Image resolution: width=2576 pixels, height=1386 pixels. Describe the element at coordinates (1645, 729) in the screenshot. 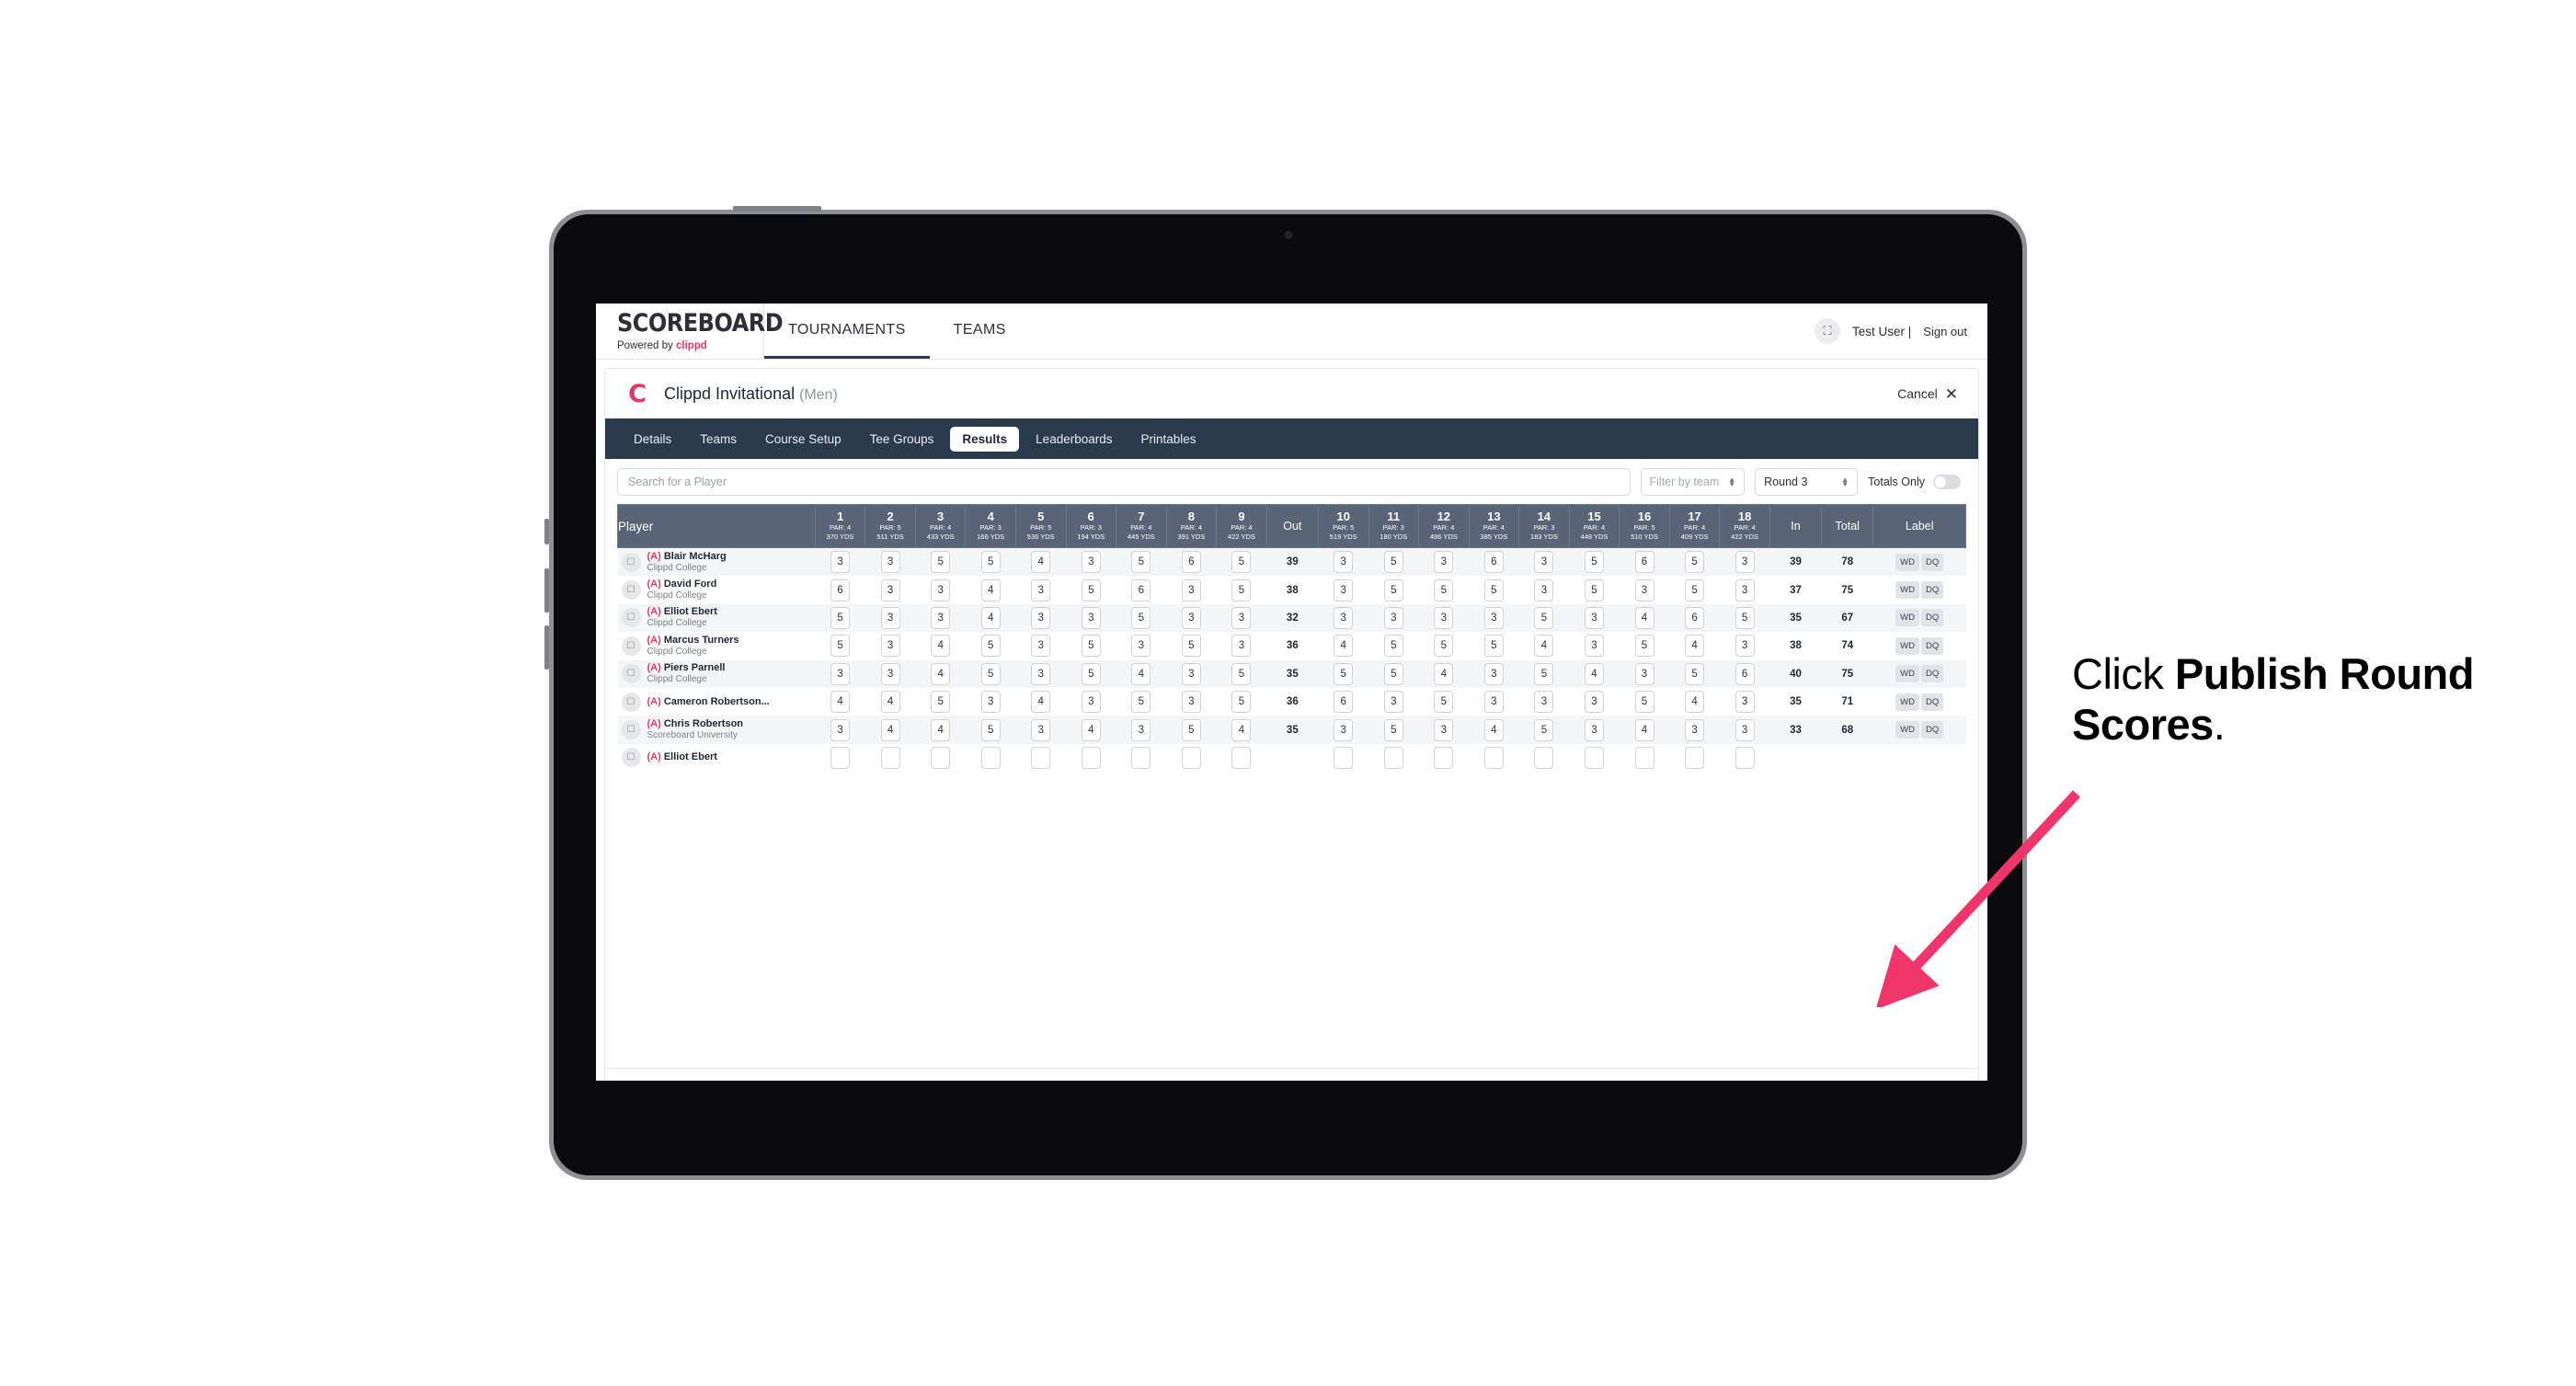

I see `score-cell-hole-16: 4` at that location.